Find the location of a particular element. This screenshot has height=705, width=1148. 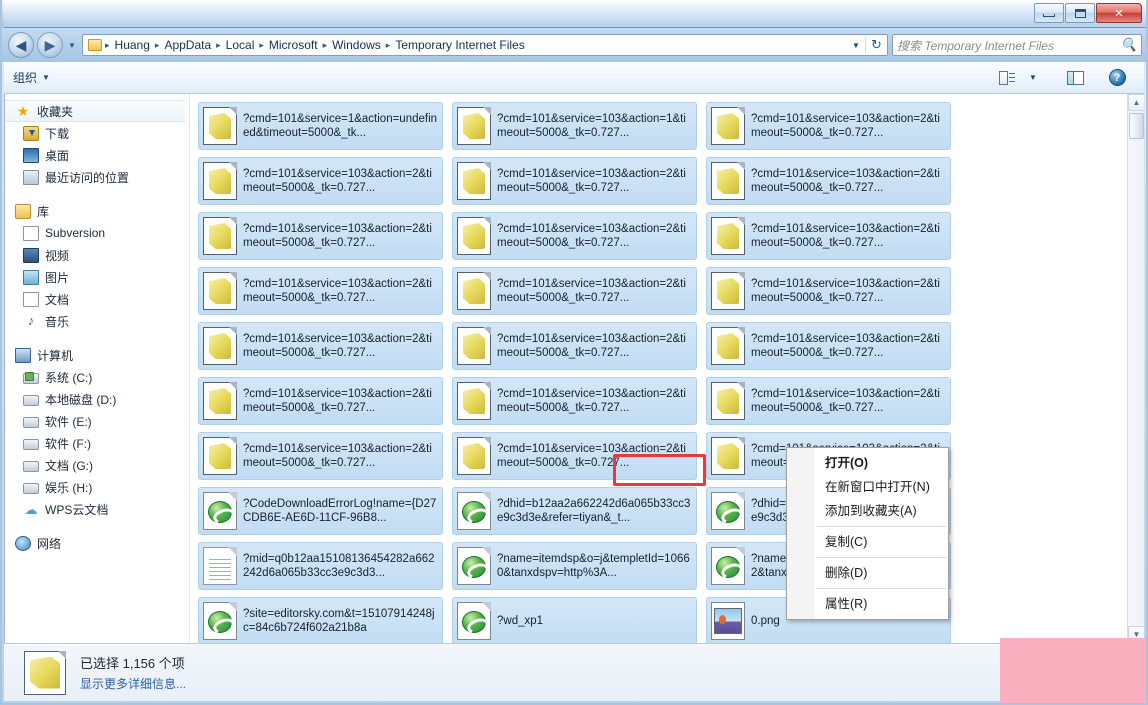

breadcrumb-item-appdata: AppData is located at coordinates (187, 45).